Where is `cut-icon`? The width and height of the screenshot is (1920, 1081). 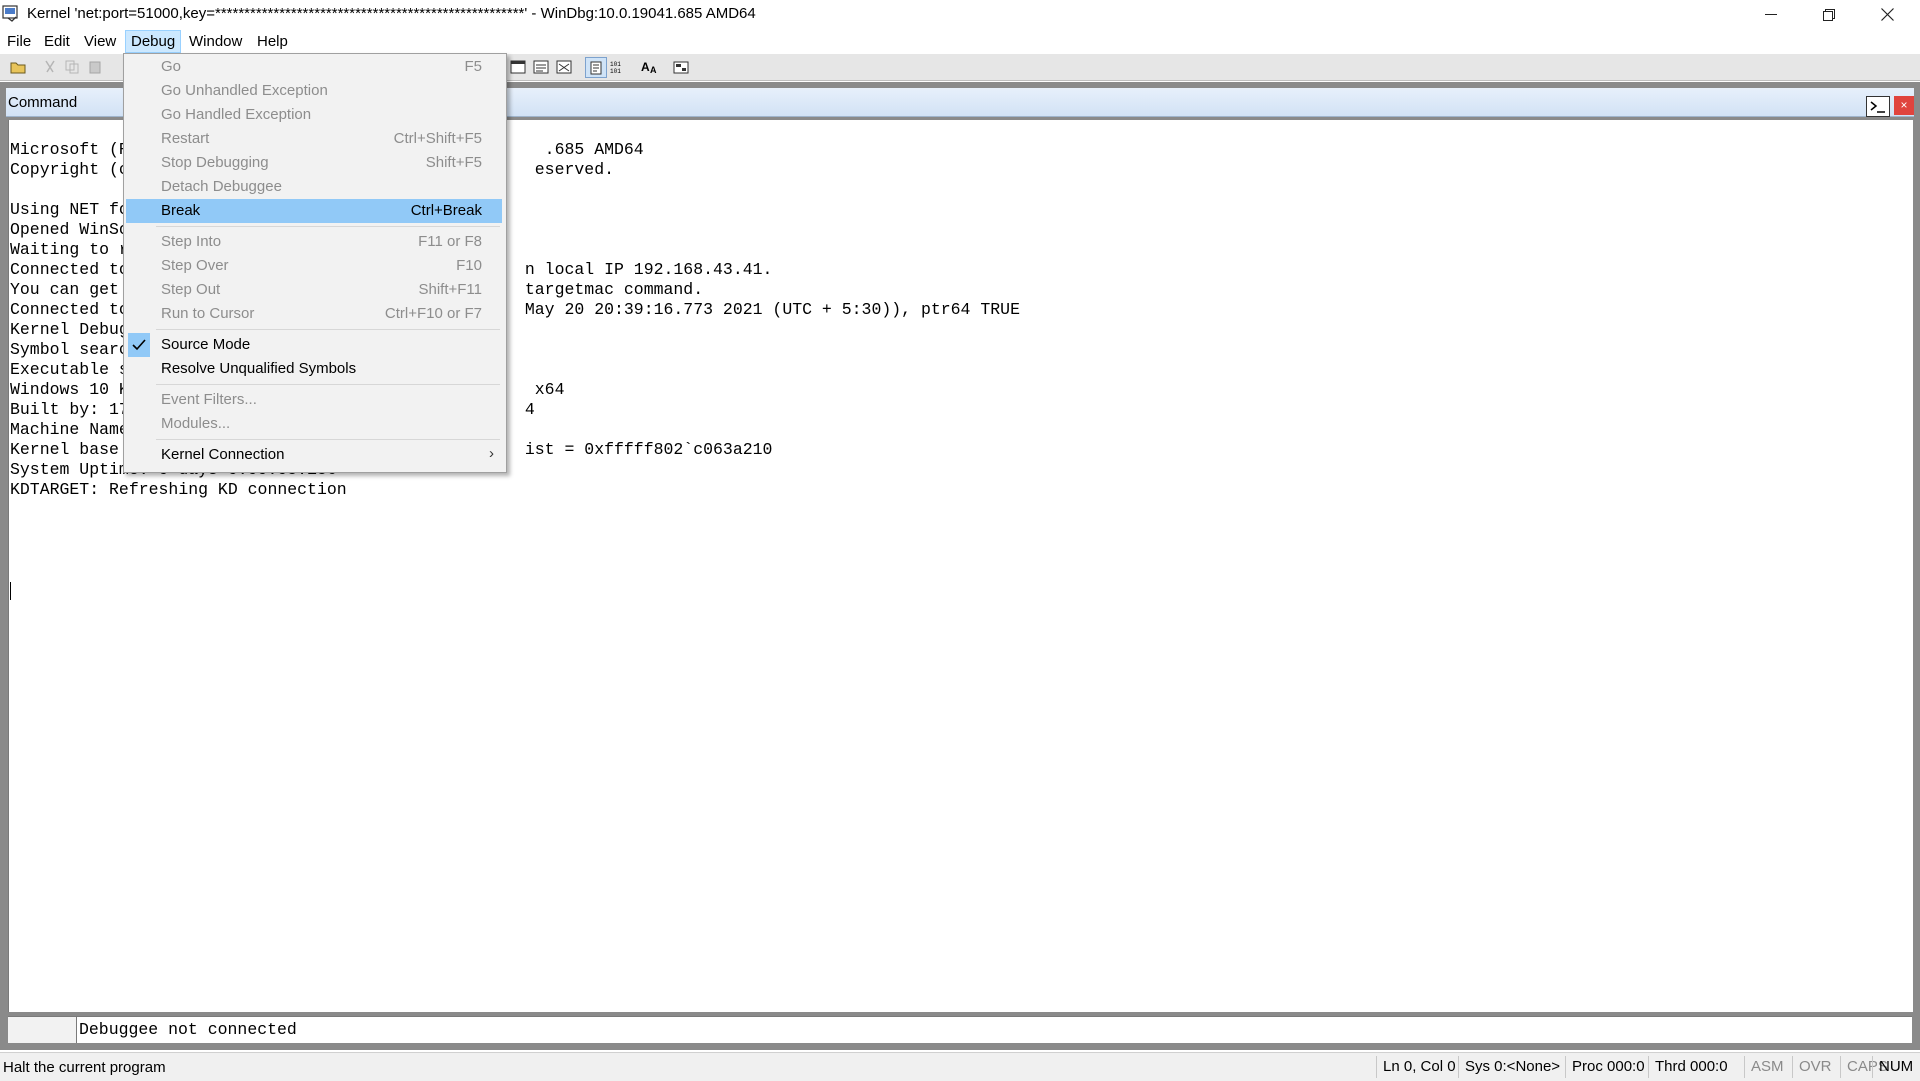
cut-icon is located at coordinates (50, 66).